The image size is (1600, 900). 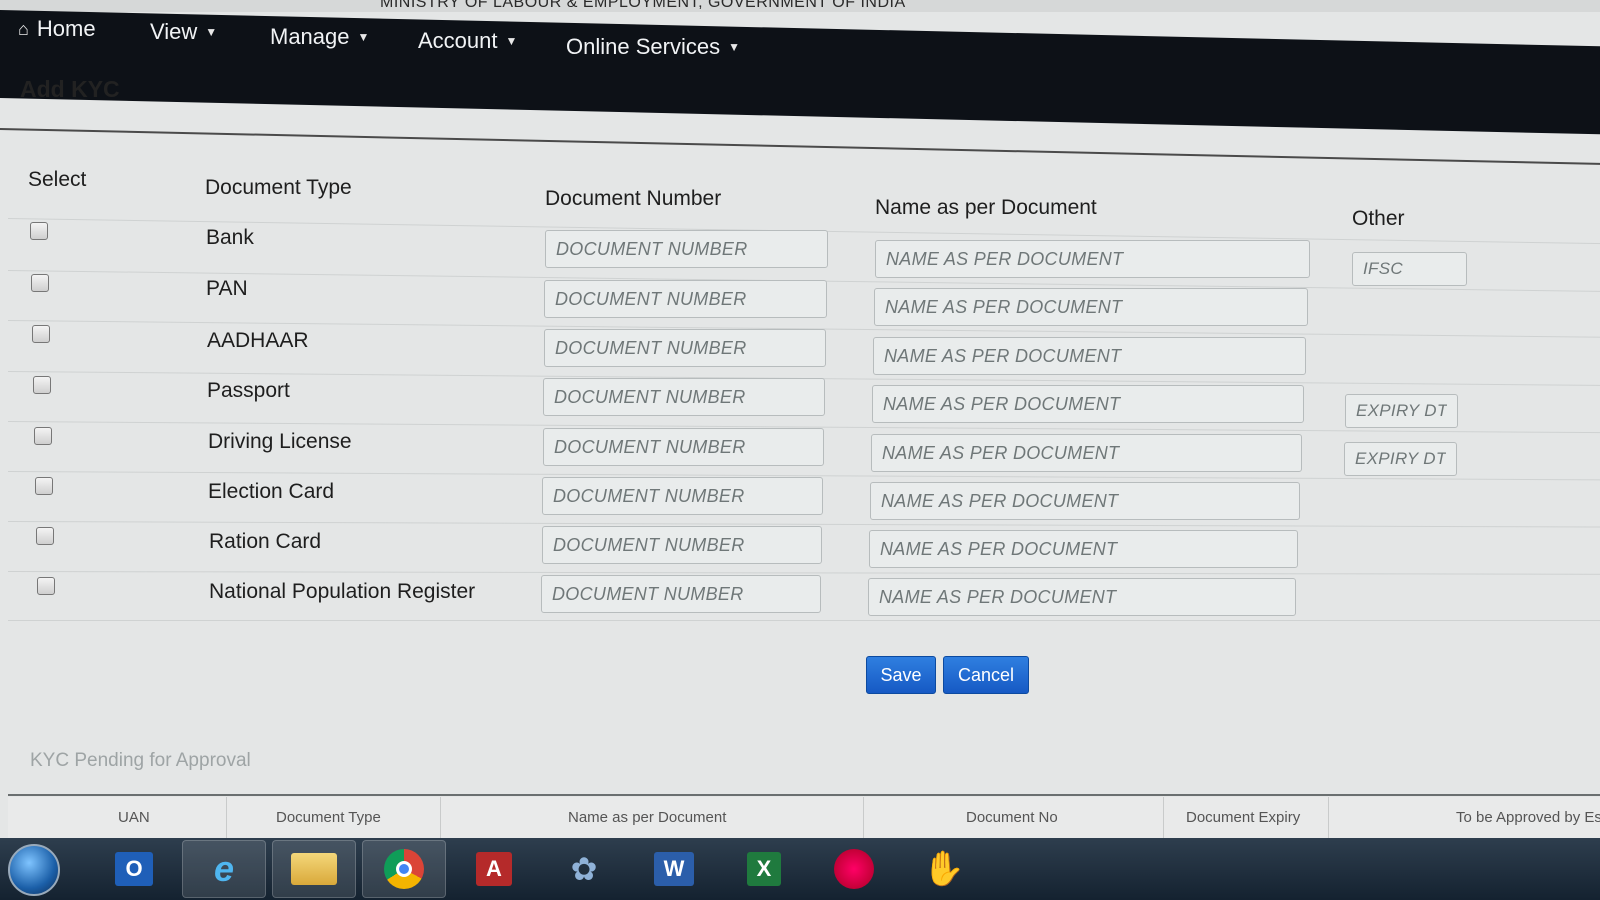 What do you see at coordinates (248, 390) in the screenshot?
I see `document-type-label: Passport` at bounding box center [248, 390].